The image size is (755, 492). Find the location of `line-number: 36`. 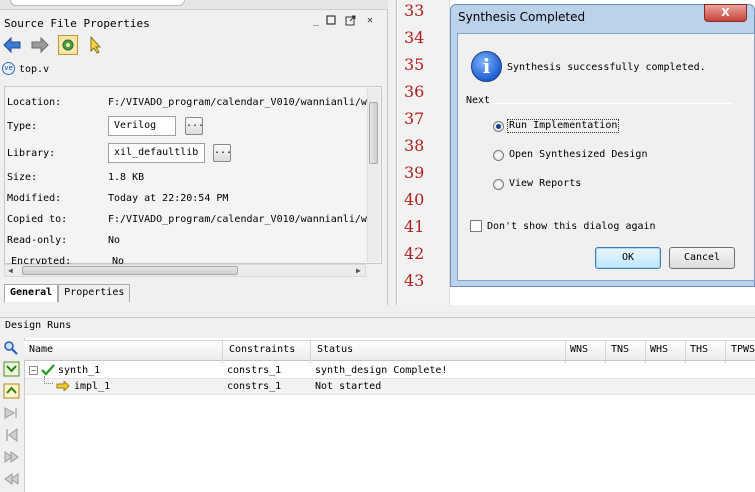

line-number: 36 is located at coordinates (414, 91).